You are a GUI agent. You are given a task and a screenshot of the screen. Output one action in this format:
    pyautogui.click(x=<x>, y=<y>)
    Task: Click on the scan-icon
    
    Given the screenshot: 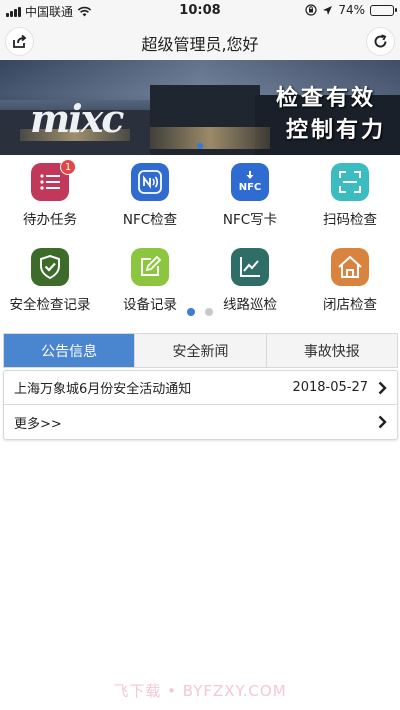 What is the action you would take?
    pyautogui.click(x=350, y=182)
    